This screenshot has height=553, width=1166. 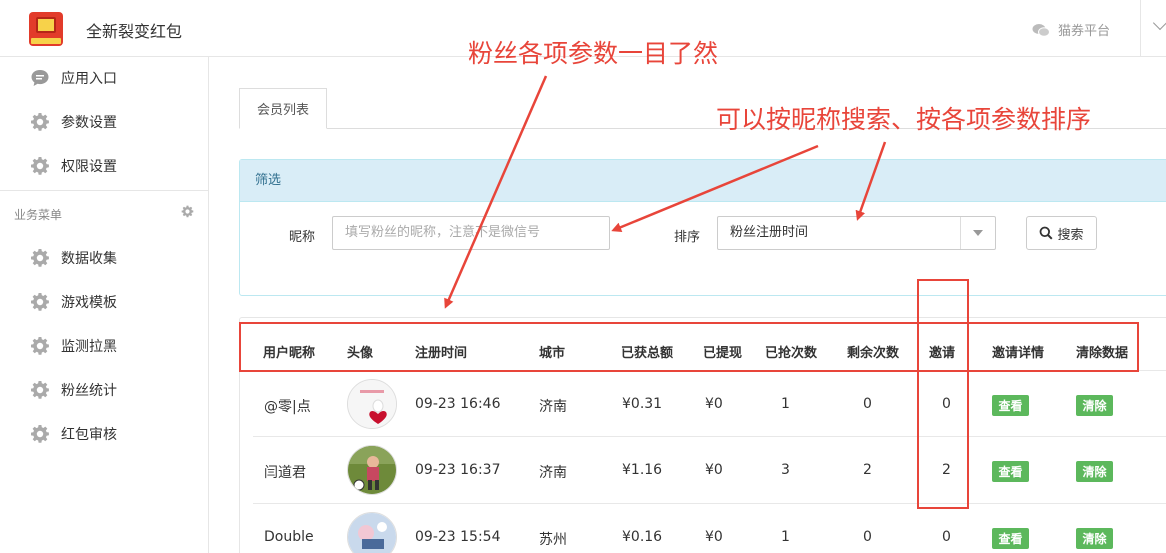 What do you see at coordinates (283, 108) in the screenshot?
I see `tab-member-list: 会员列表` at bounding box center [283, 108].